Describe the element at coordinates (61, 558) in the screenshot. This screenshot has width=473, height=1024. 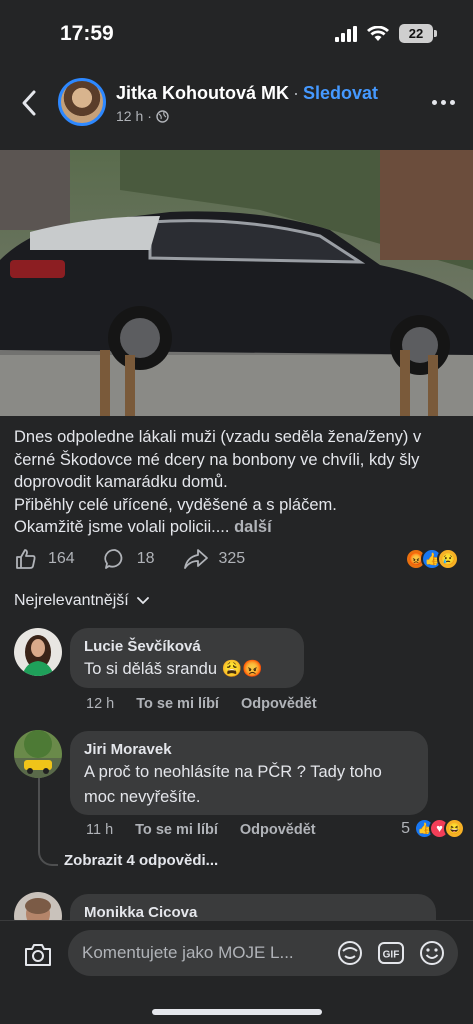
I see `like-count: 164` at that location.